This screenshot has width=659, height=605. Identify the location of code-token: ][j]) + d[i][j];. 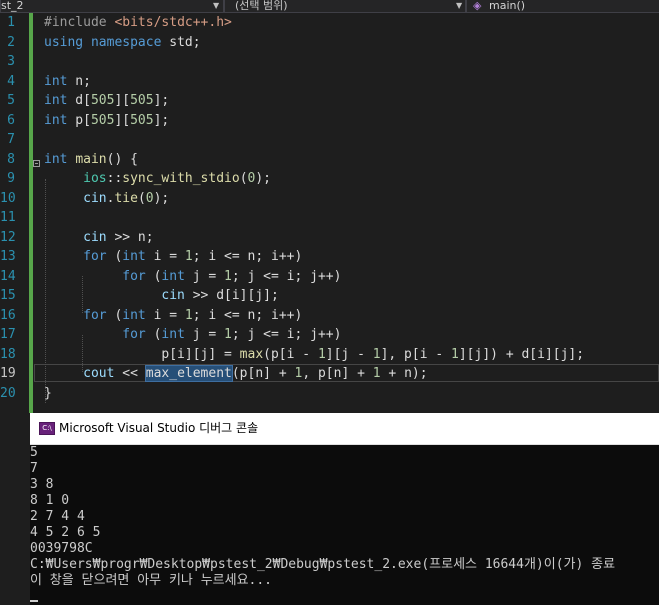
(521, 354).